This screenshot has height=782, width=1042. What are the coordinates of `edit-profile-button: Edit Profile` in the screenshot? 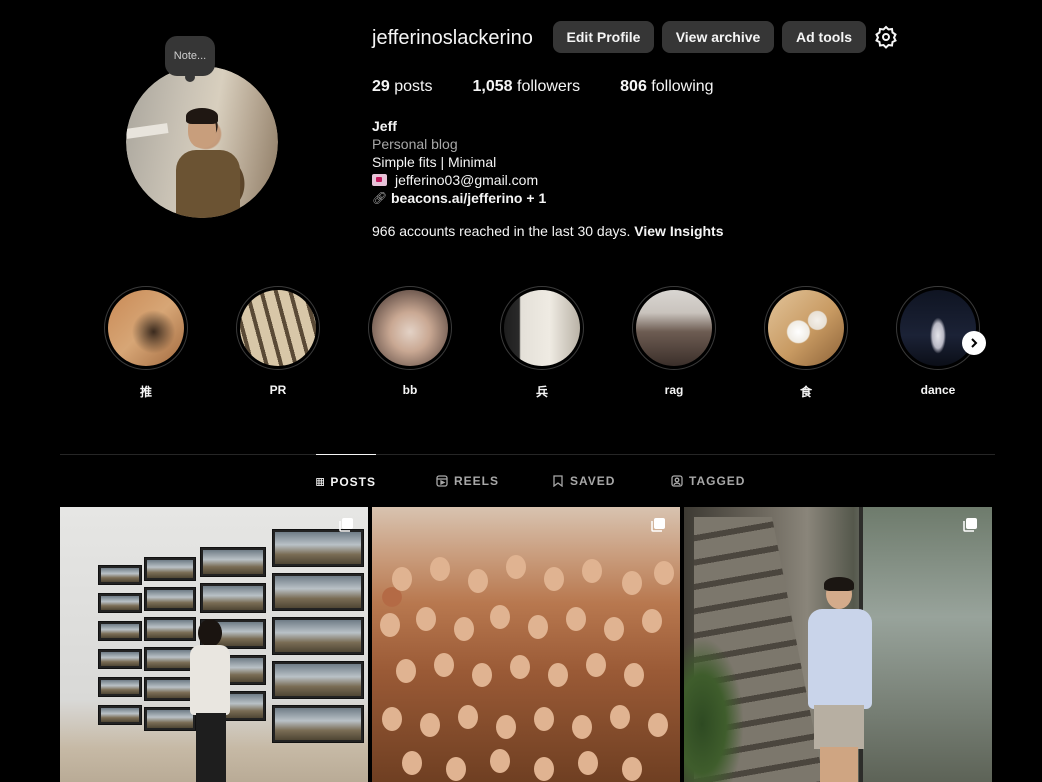 It's located at (603, 37).